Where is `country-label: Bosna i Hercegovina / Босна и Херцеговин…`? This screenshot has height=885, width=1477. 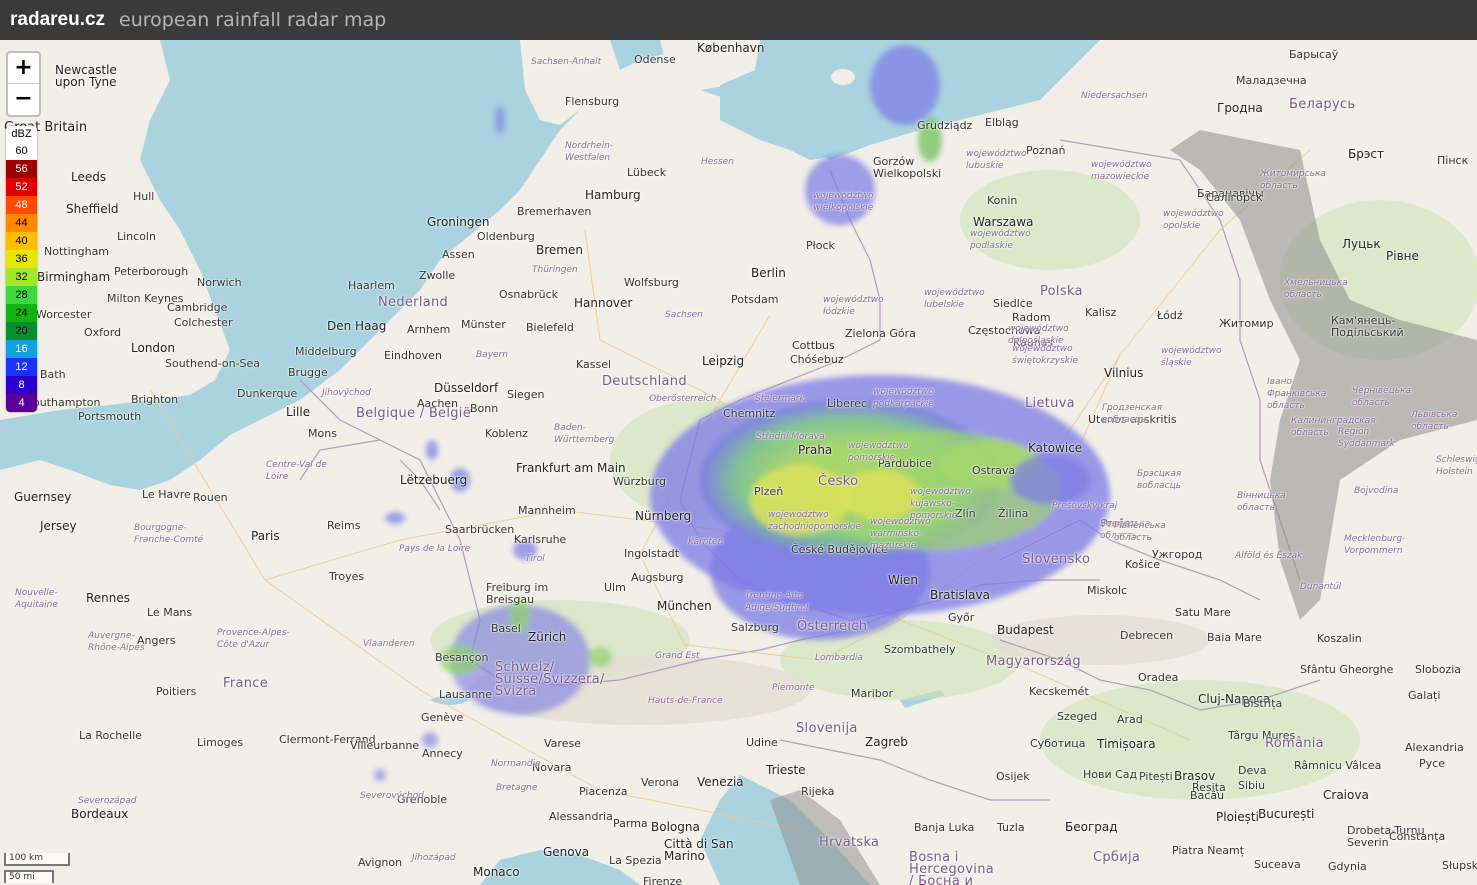
country-label: Bosna i Hercegovina / Босна и Херцеговин… is located at coordinates (951, 867).